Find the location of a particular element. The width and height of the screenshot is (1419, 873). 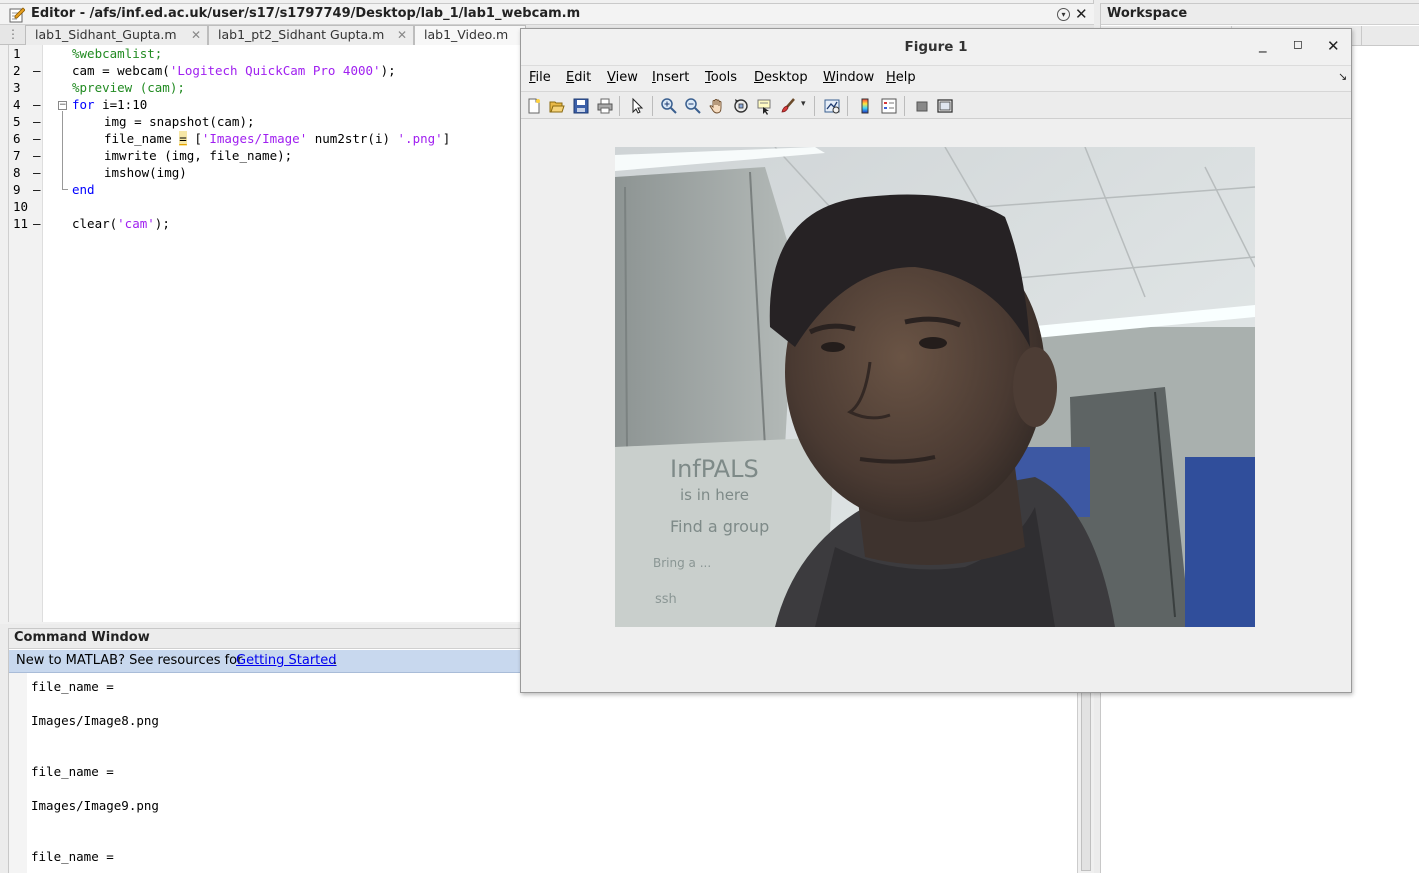

whiteboard-text: InfPALS is located at coordinates (714, 469).